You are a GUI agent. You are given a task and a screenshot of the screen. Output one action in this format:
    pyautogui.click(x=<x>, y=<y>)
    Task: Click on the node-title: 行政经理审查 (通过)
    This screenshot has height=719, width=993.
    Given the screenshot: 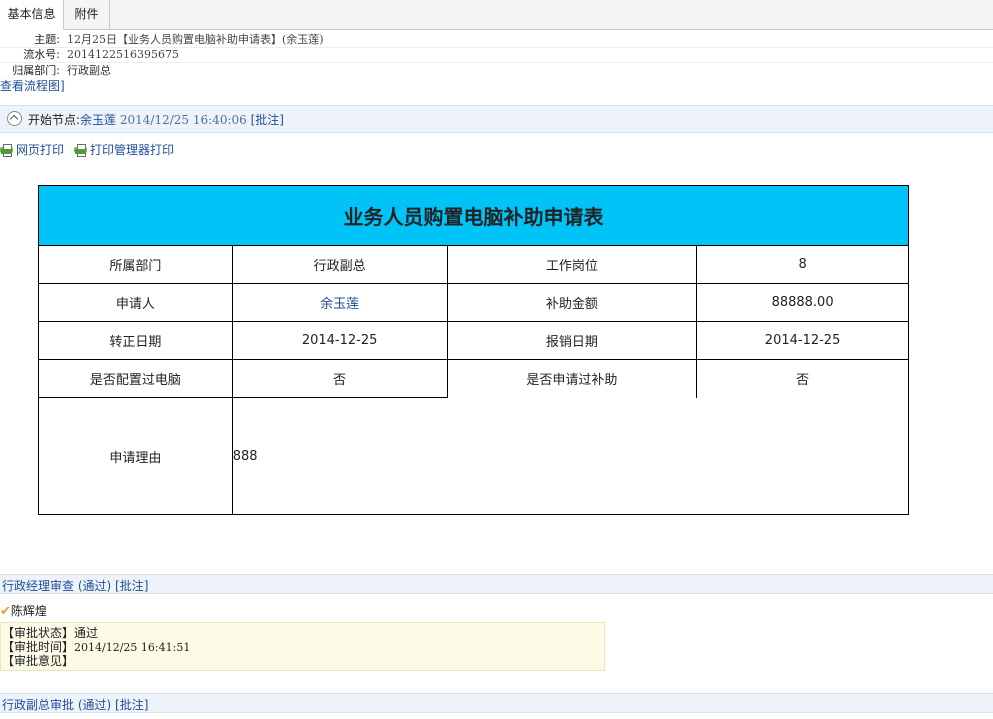 What is the action you would take?
    pyautogui.click(x=57, y=586)
    